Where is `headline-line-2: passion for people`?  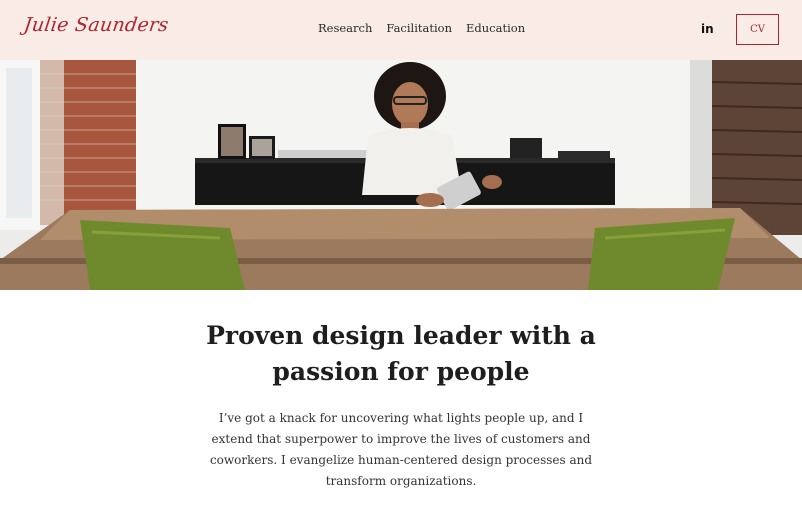
headline-line-2: passion for people is located at coordinates (401, 371).